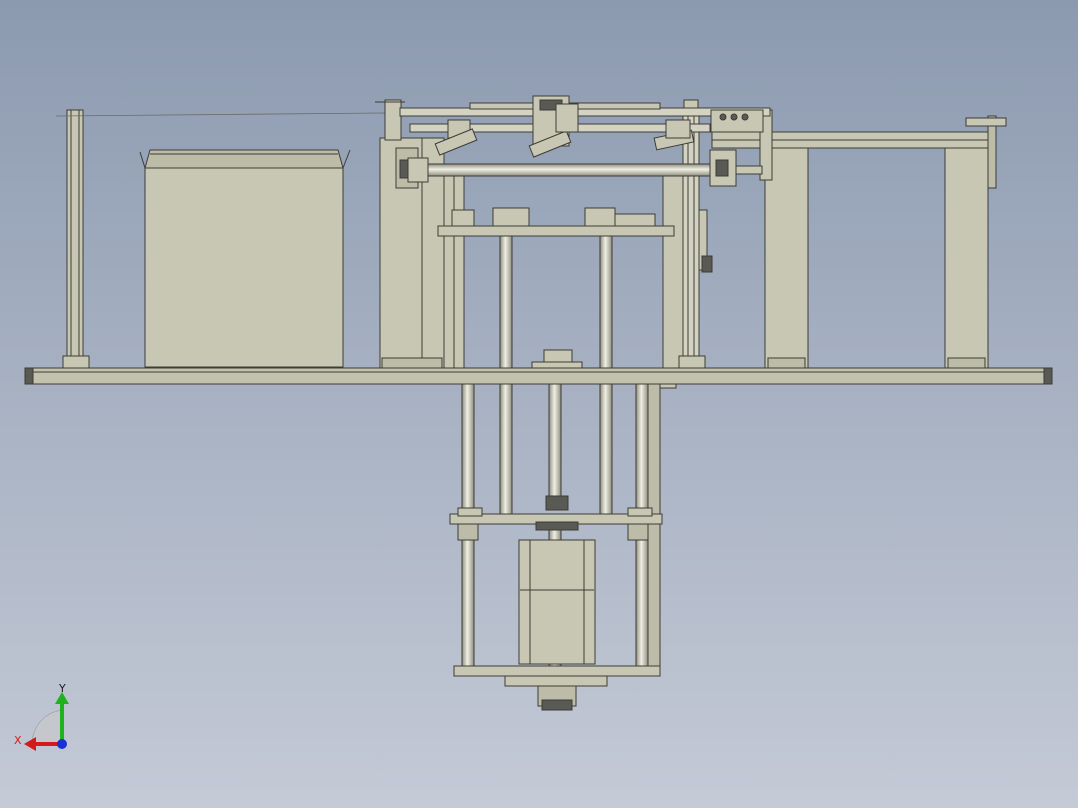  What do you see at coordinates (245, 258) in the screenshot?
I see `storage-box` at bounding box center [245, 258].